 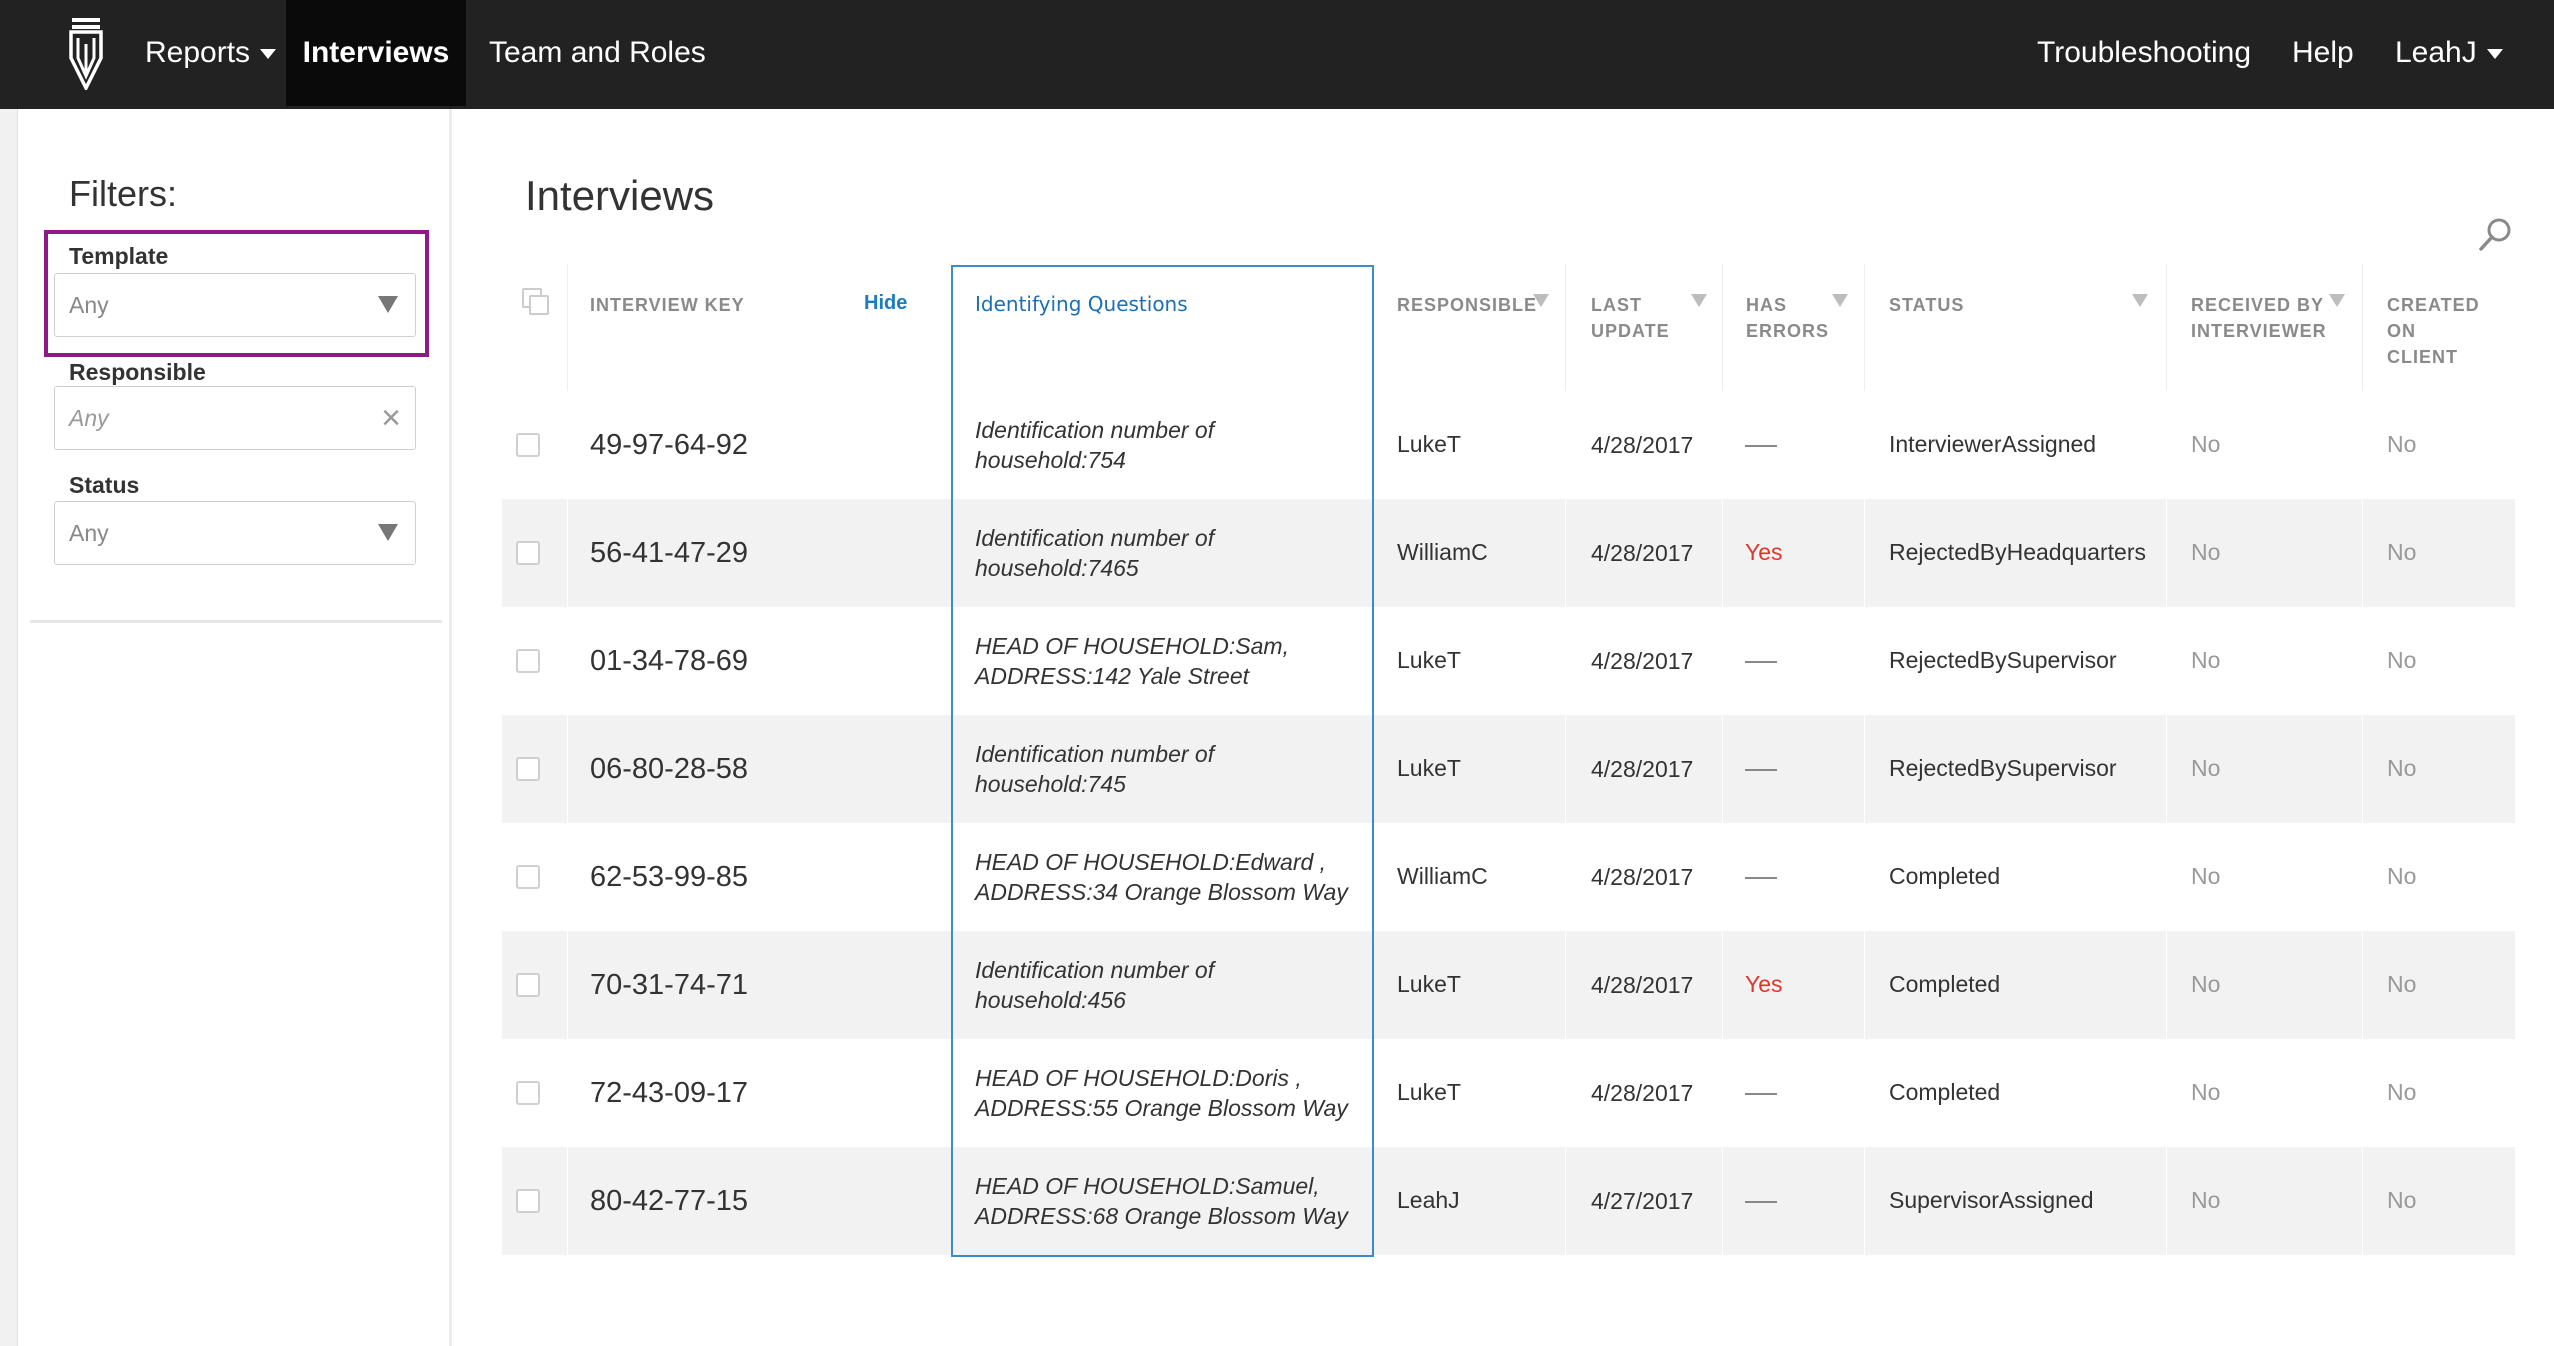 What do you see at coordinates (669, 661) in the screenshot?
I see `interview-key: 01-34-78-69` at bounding box center [669, 661].